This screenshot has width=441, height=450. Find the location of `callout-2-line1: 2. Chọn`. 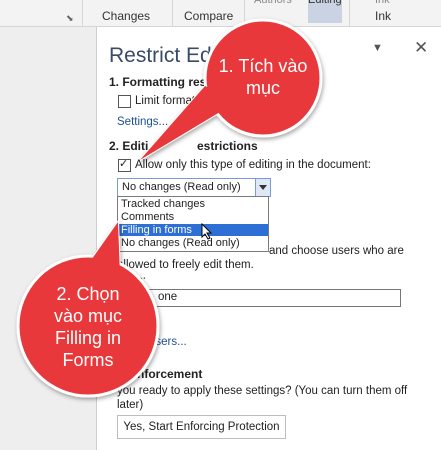

callout-2-line1: 2. Chọn is located at coordinates (88, 294).